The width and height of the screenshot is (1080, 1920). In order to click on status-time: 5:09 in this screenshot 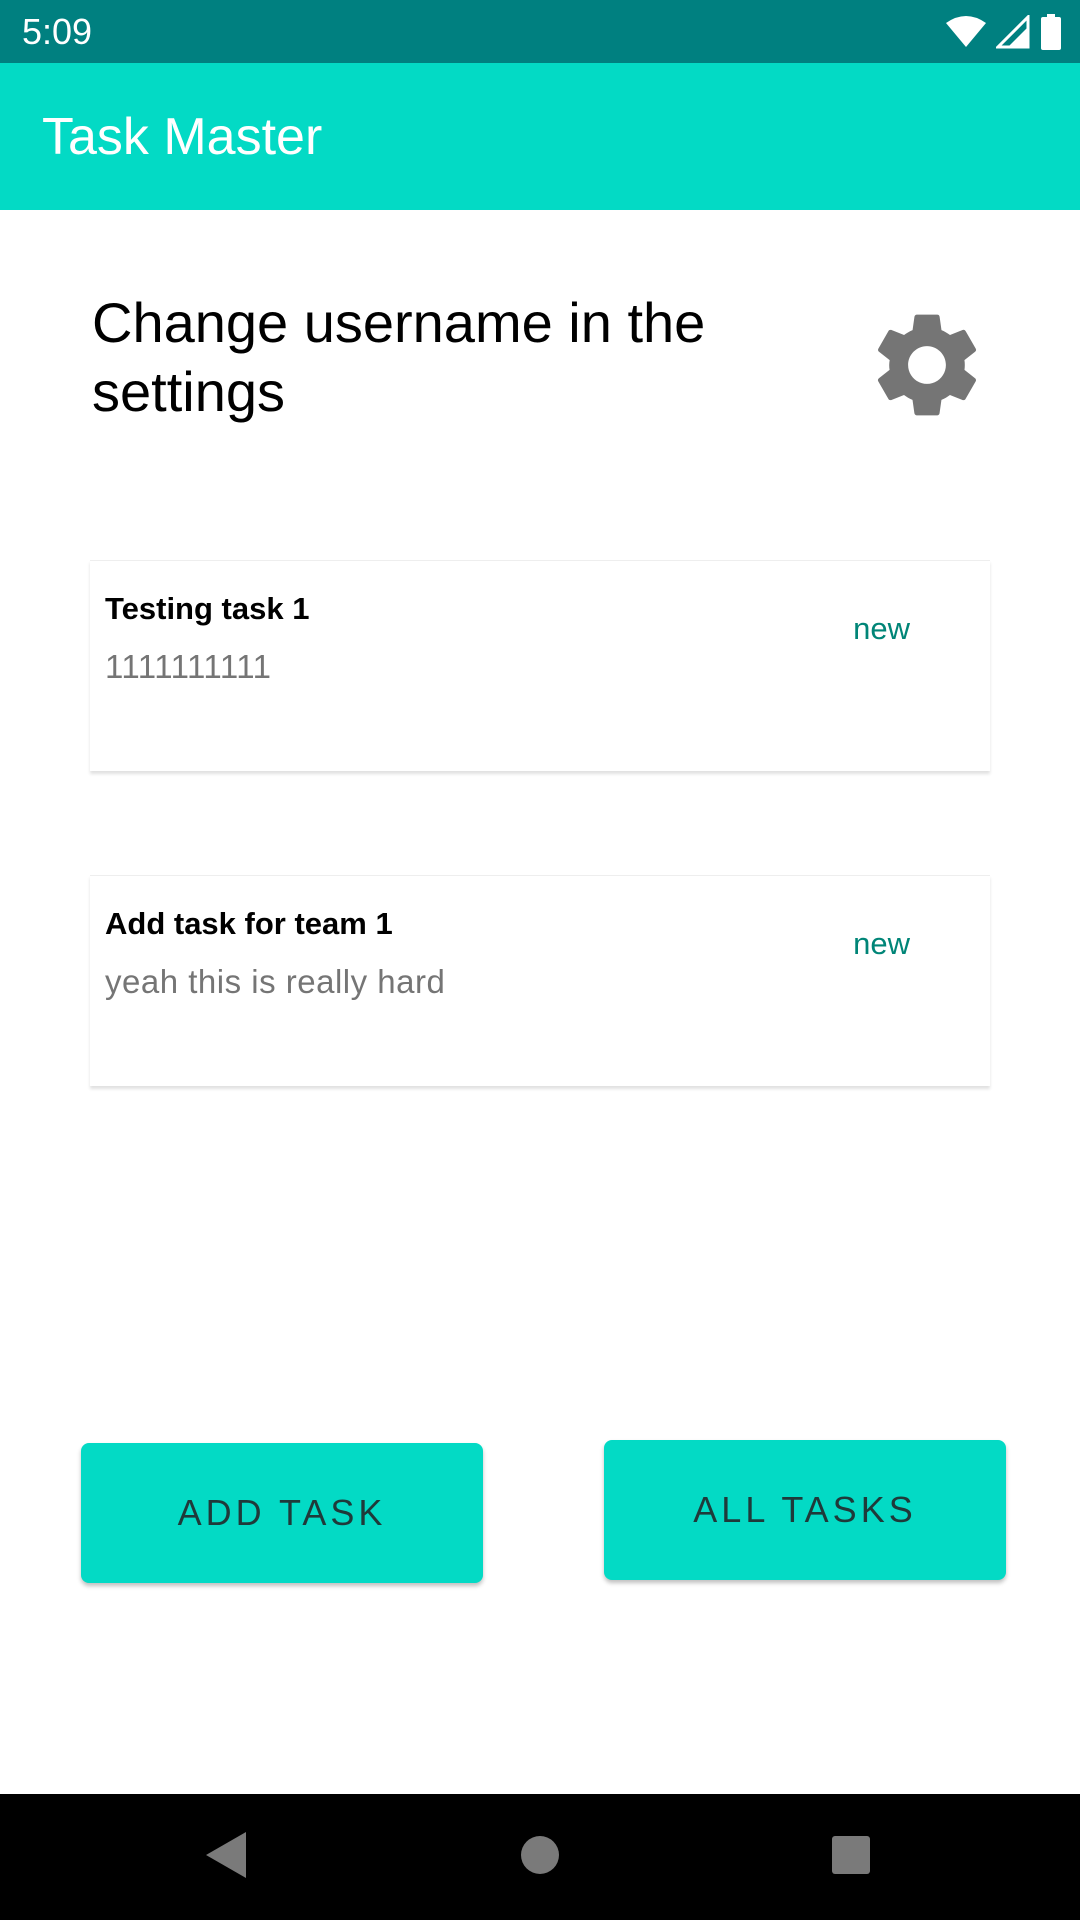, I will do `click(57, 31)`.